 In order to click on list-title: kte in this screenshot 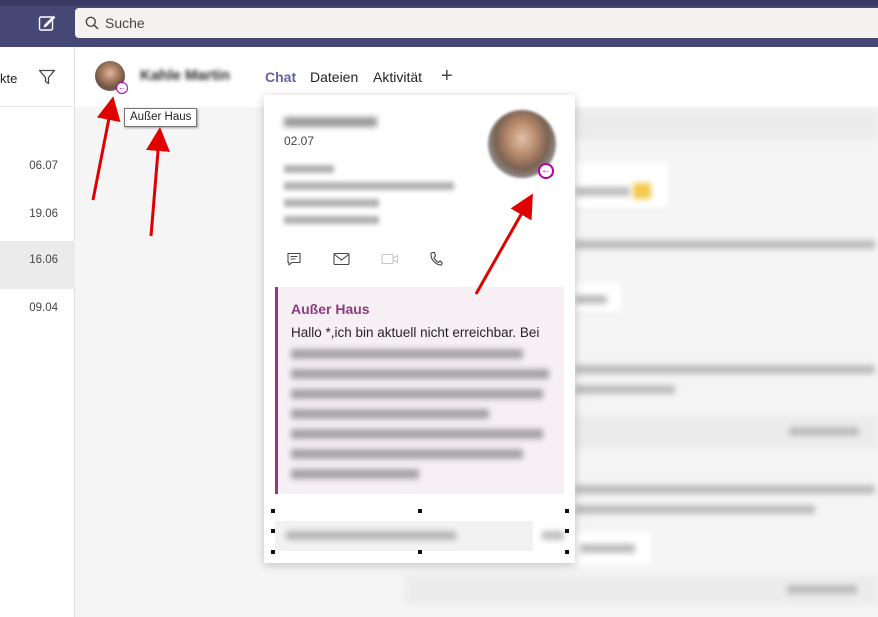, I will do `click(9, 78)`.